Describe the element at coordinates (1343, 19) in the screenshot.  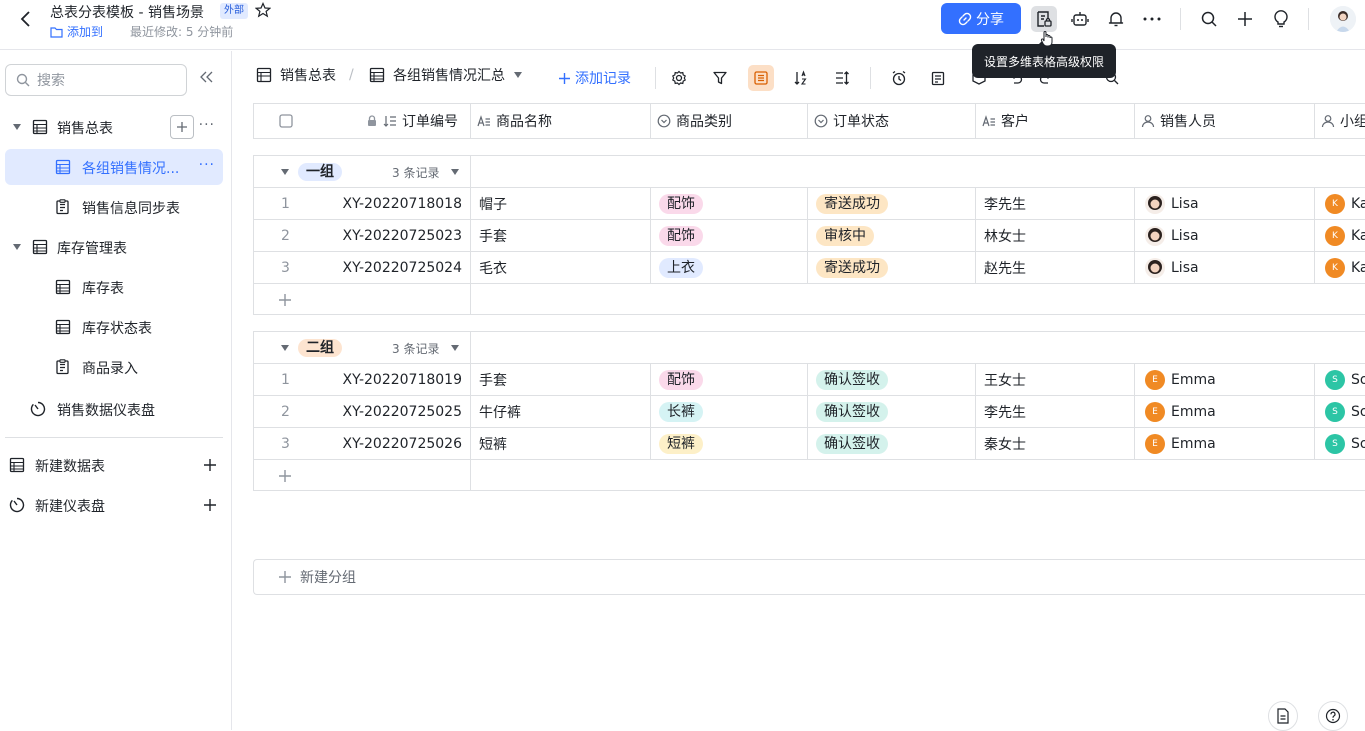
I see `user-avatar` at that location.